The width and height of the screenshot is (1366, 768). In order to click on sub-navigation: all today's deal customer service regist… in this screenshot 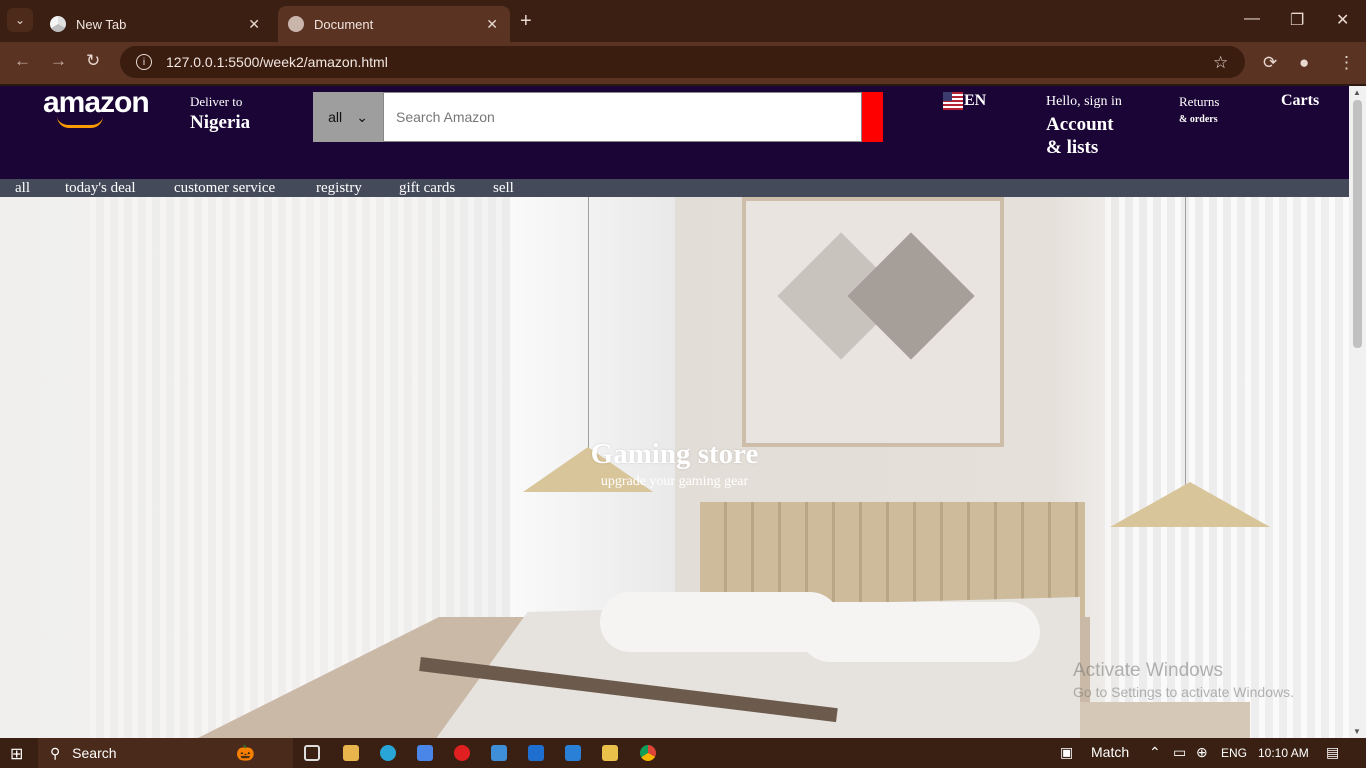, I will do `click(674, 188)`.